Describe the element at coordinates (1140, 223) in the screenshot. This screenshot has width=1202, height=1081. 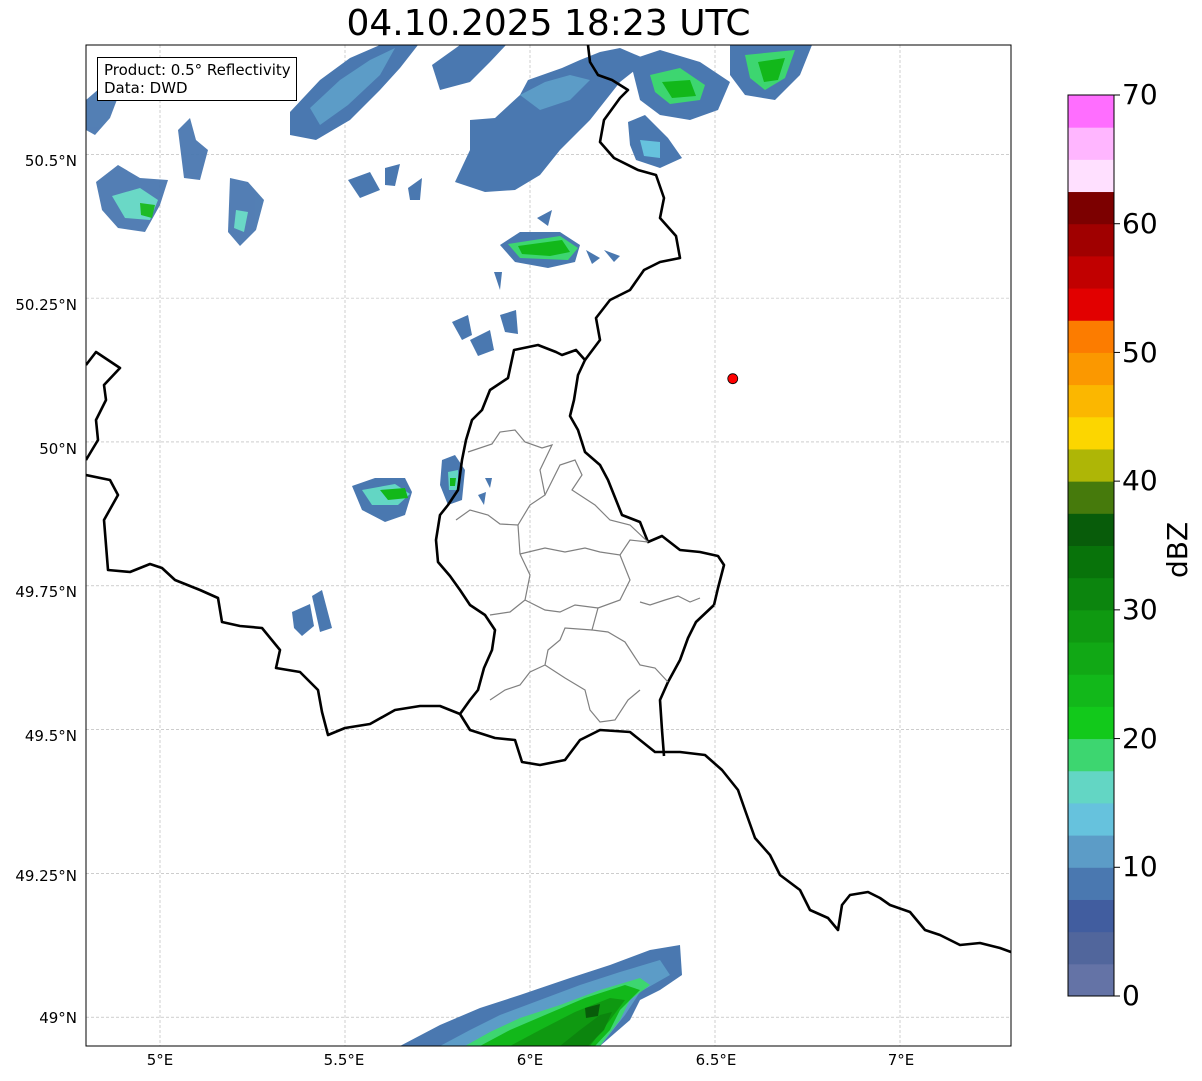
I see `colorbar-tick-label: 60` at that location.